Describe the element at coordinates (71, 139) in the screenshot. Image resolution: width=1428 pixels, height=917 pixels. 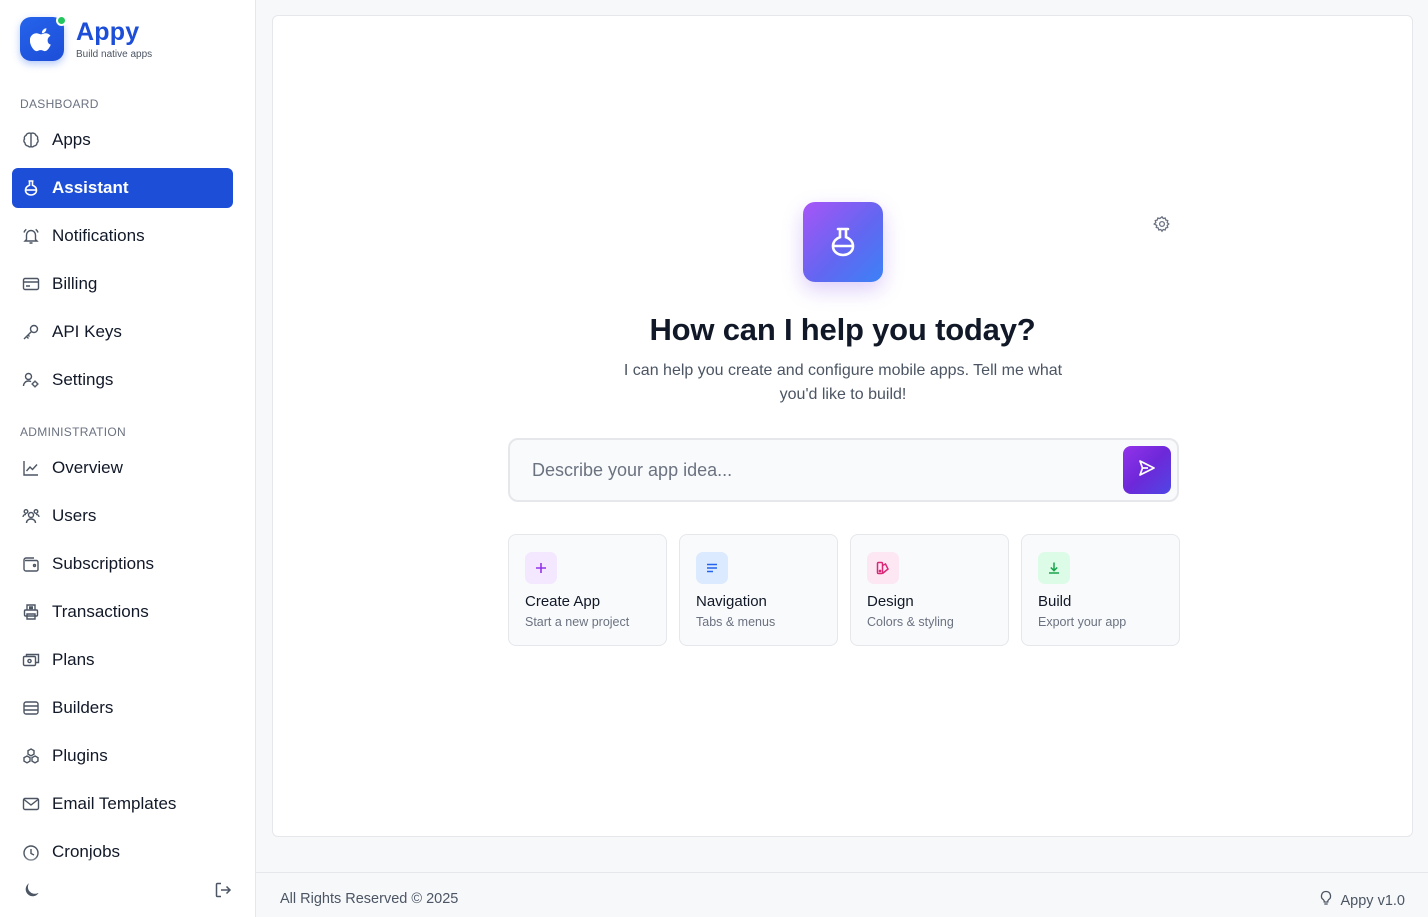
I see `sidebar-item-label: Apps` at that location.